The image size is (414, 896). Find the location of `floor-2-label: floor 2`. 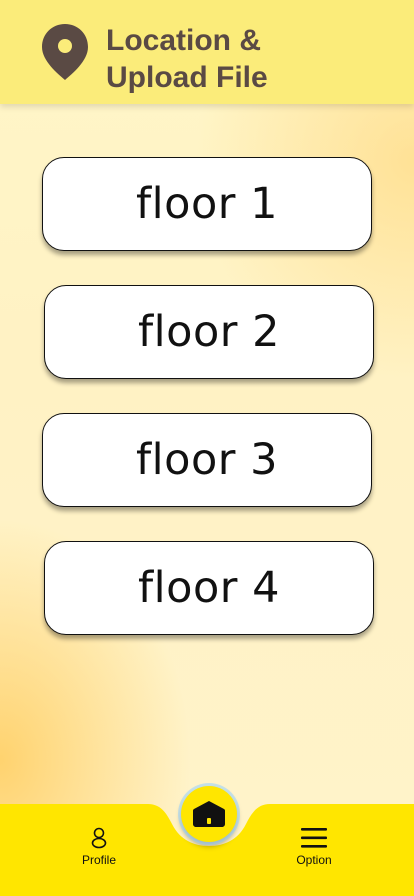

floor-2-label: floor 2 is located at coordinates (209, 332).